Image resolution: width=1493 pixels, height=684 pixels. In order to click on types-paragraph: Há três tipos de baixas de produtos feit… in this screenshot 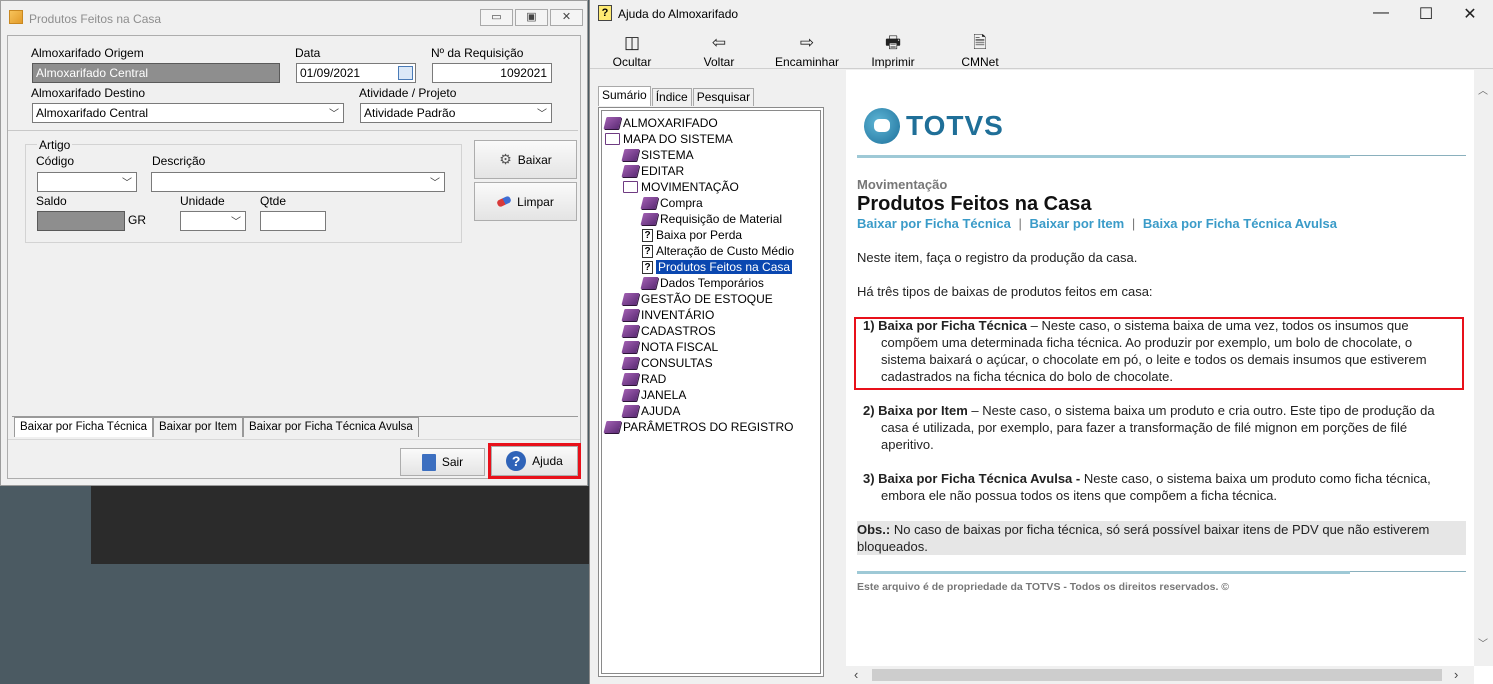, I will do `click(1005, 291)`.